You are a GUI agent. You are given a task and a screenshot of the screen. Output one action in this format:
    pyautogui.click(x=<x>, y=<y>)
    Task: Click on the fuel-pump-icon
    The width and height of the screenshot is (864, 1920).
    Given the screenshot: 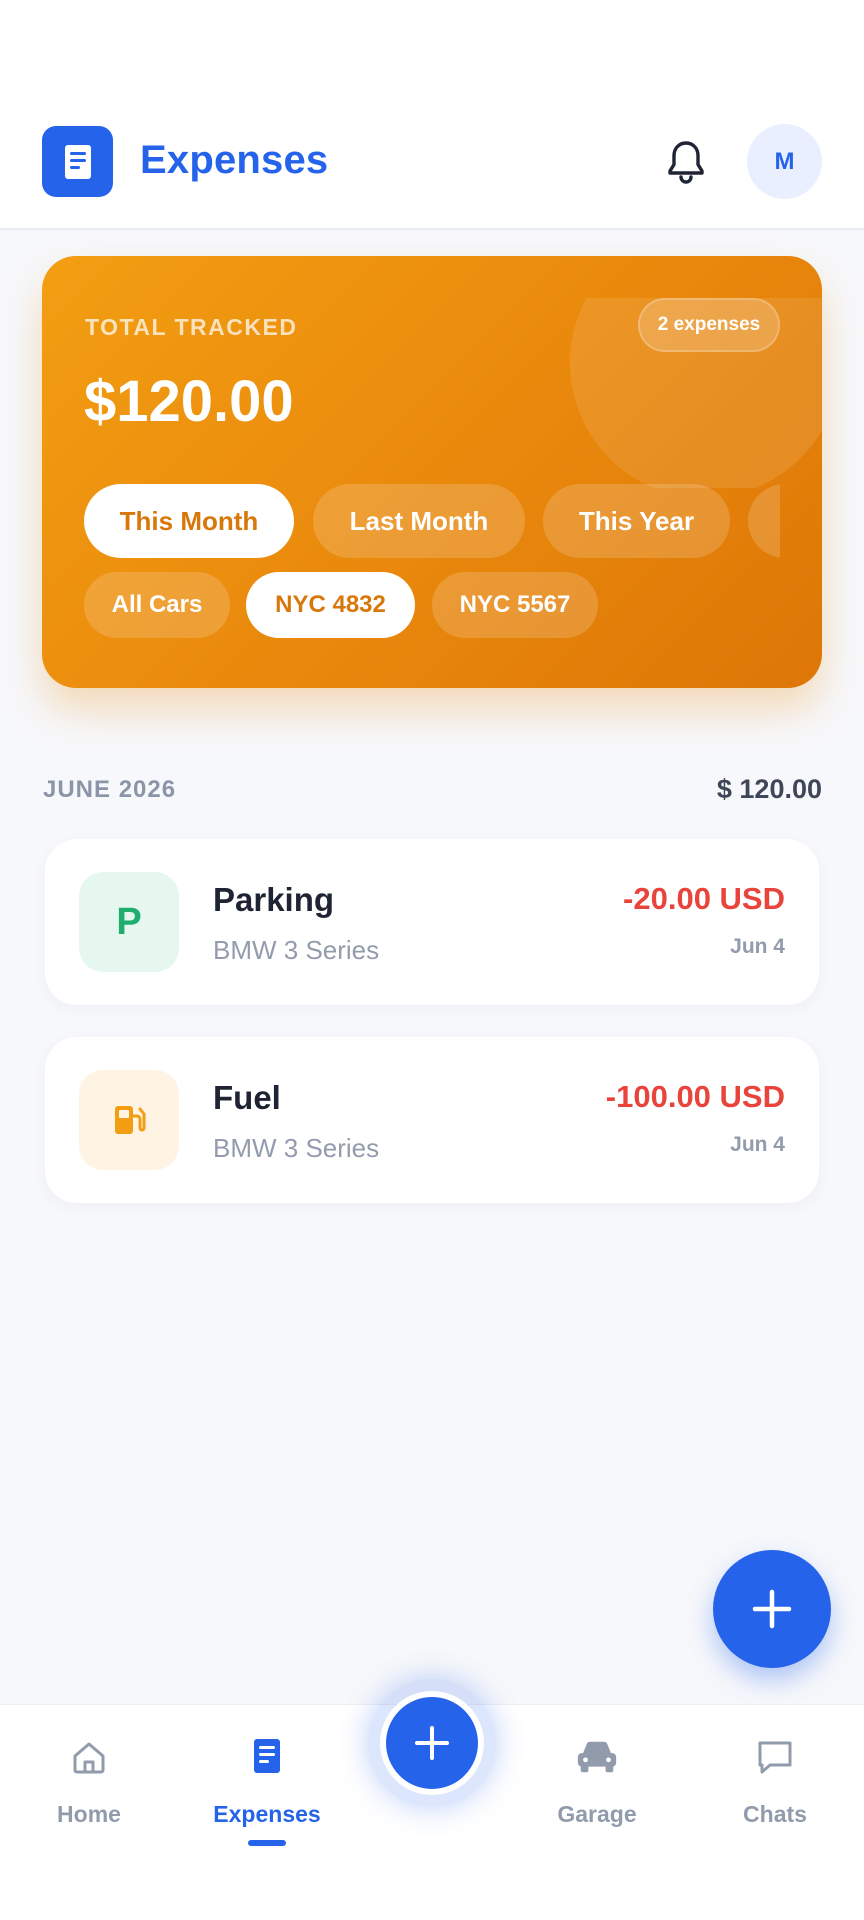 What is the action you would take?
    pyautogui.click(x=129, y=1120)
    